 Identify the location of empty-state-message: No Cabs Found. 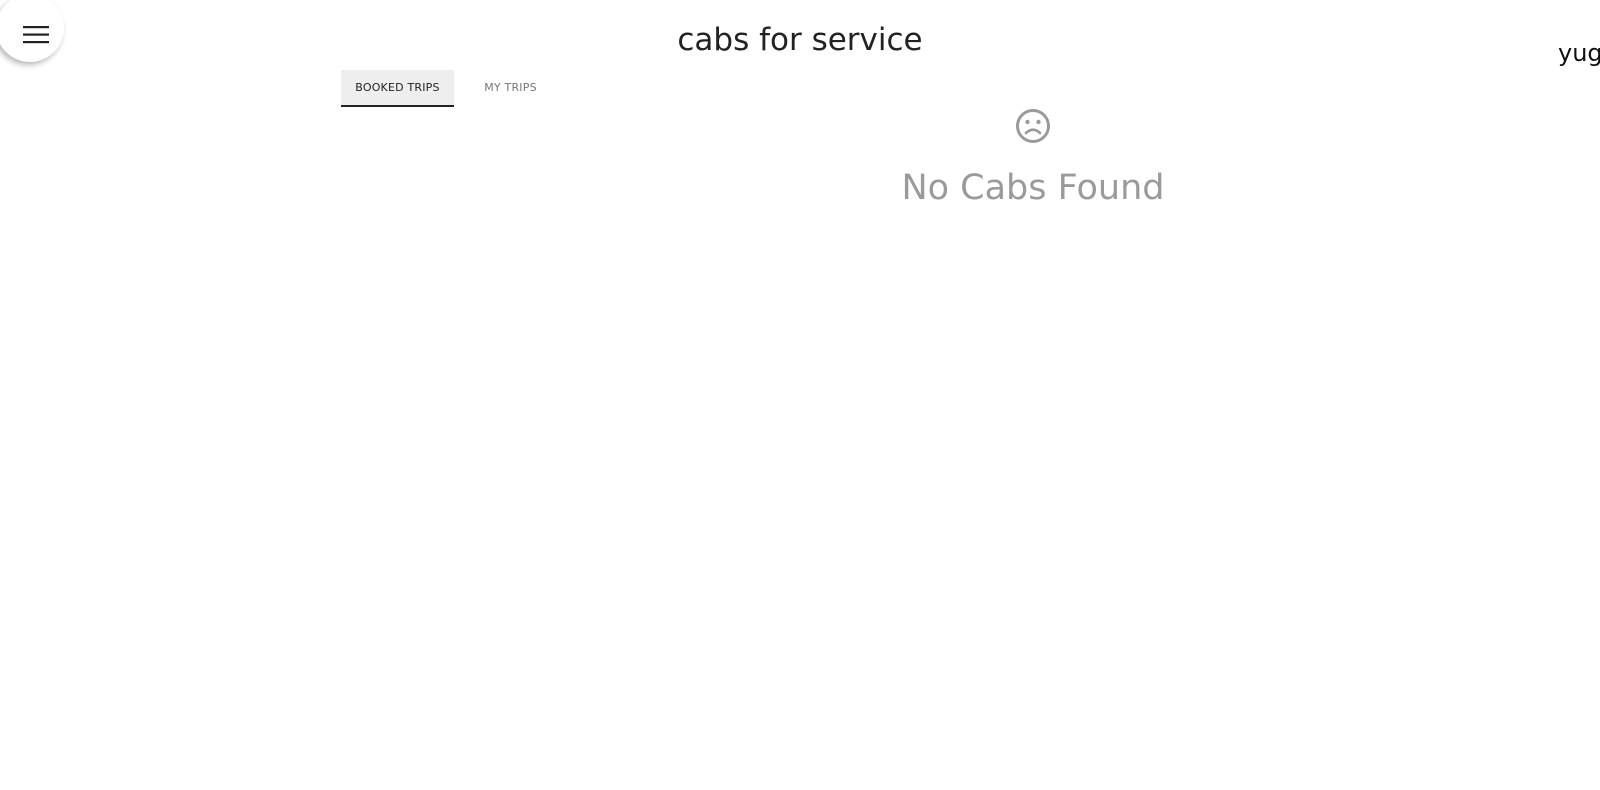
(1033, 188).